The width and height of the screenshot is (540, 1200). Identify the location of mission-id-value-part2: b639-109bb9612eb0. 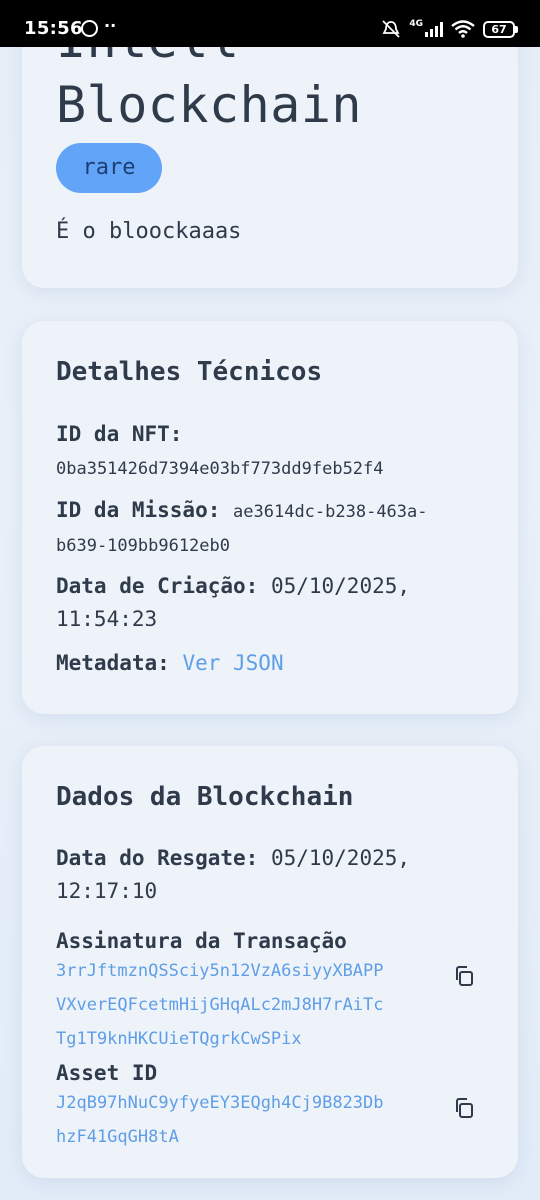
(143, 546).